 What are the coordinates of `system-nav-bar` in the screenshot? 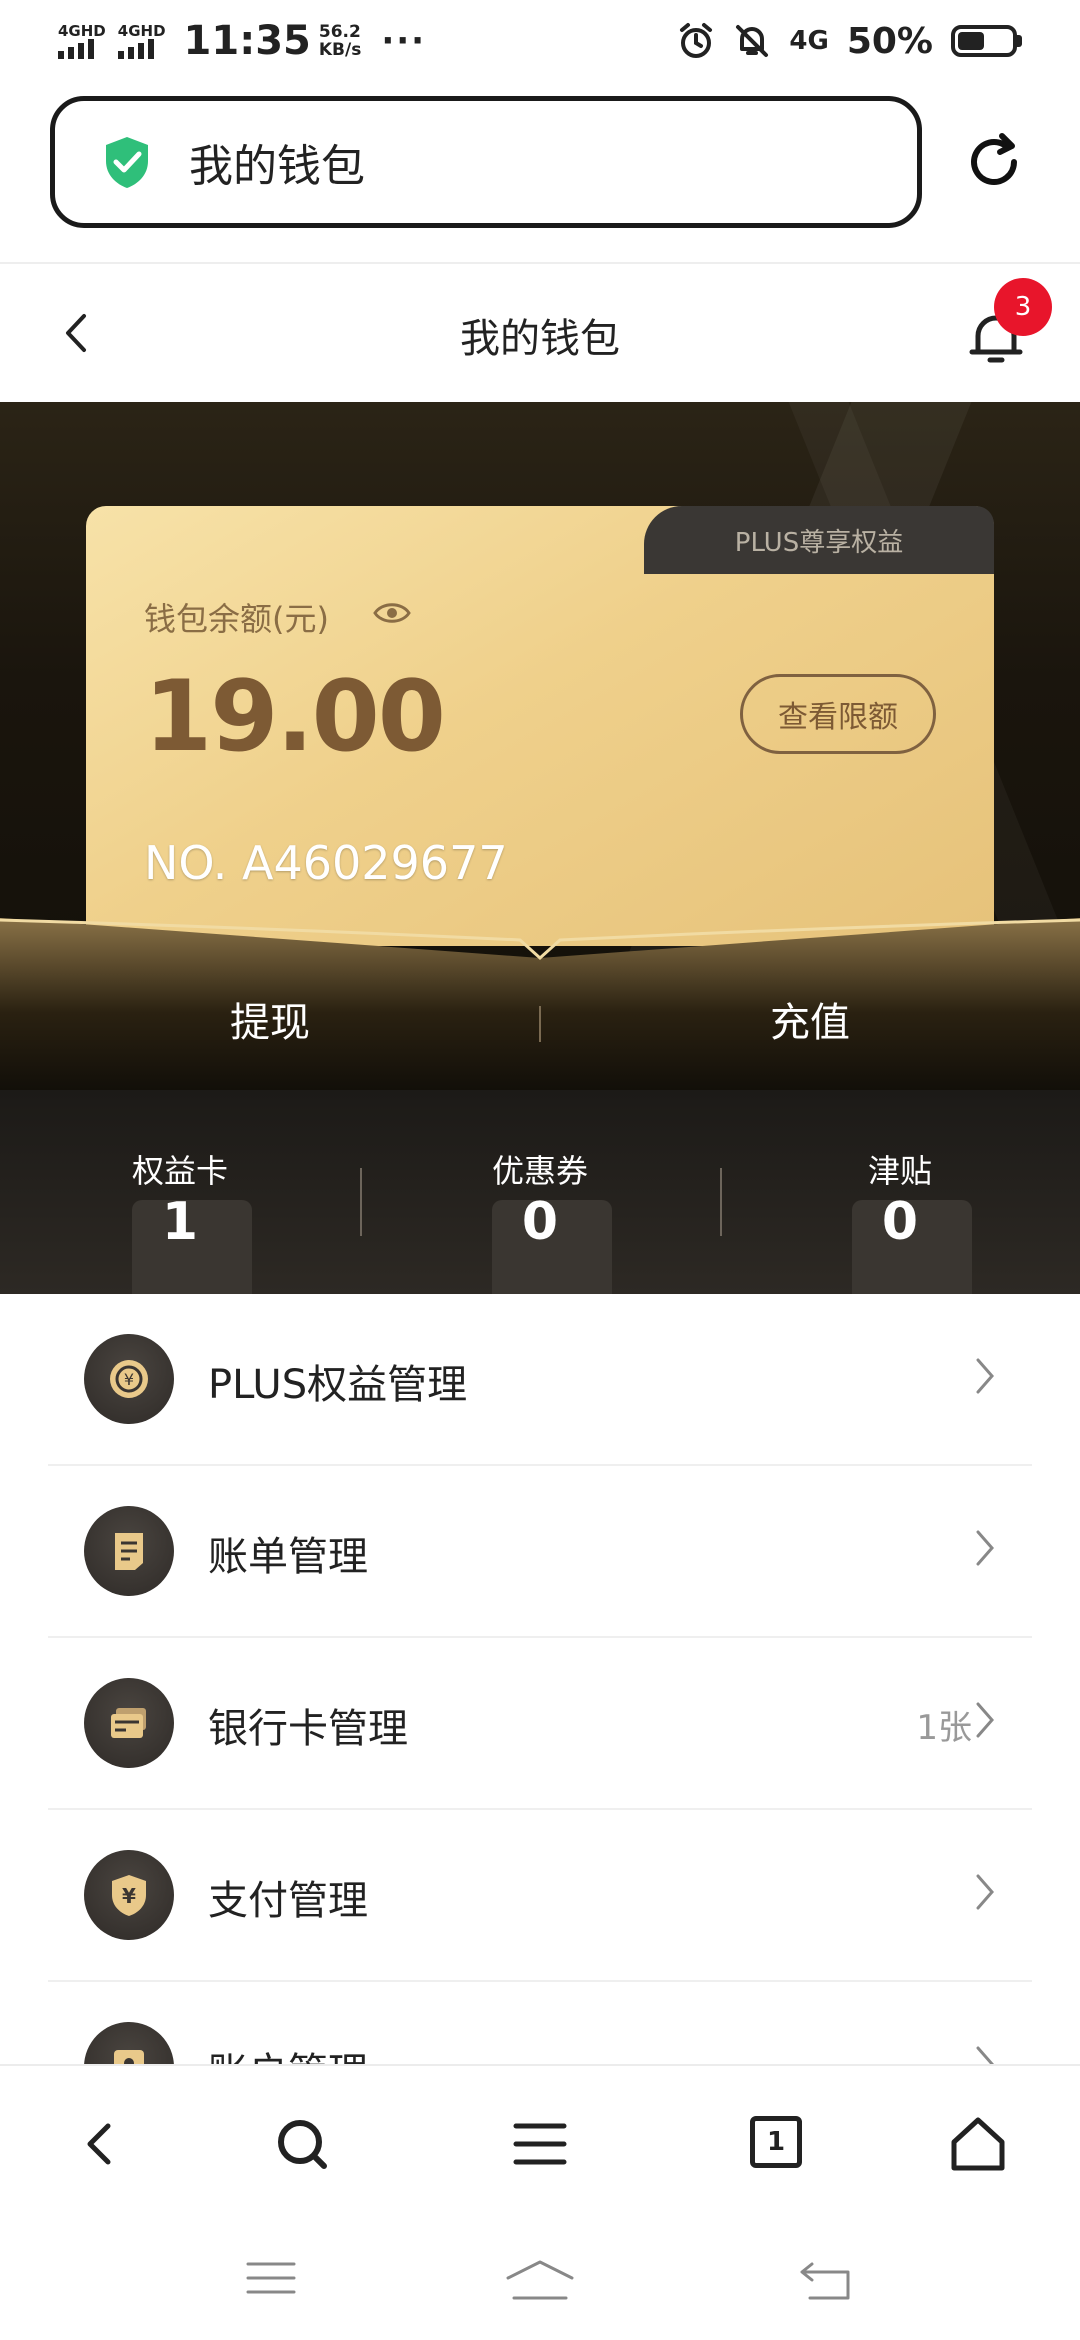 It's located at (540, 2277).